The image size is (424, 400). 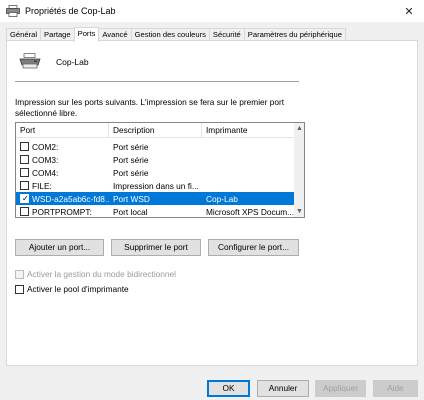 What do you see at coordinates (72, 62) in the screenshot?
I see `printer-name: Cop-Lab` at bounding box center [72, 62].